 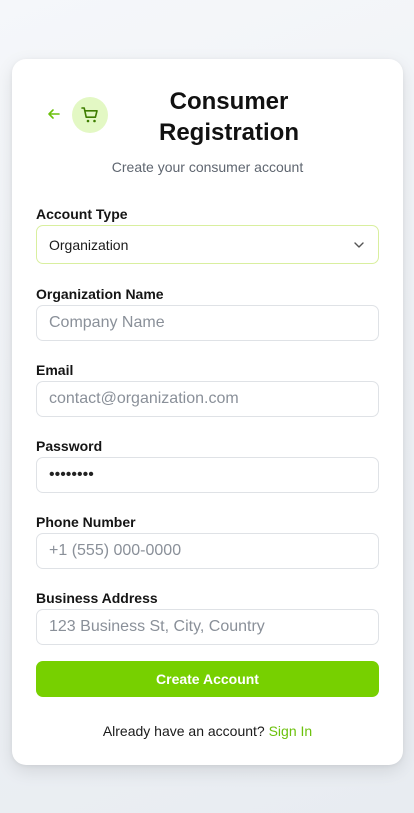 I want to click on signin-prompt: Already have an account? Sign In, so click(x=207, y=731).